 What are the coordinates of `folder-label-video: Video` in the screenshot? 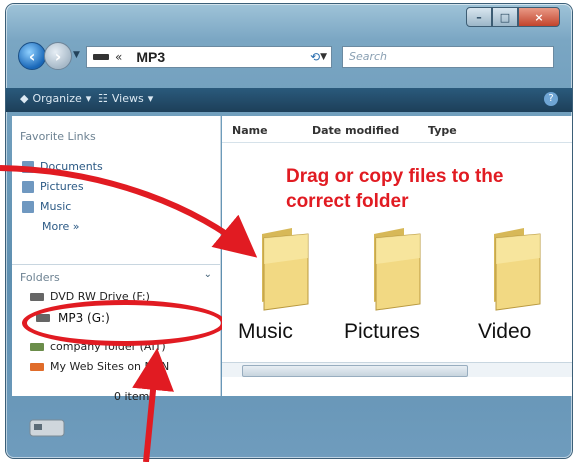 It's located at (505, 331).